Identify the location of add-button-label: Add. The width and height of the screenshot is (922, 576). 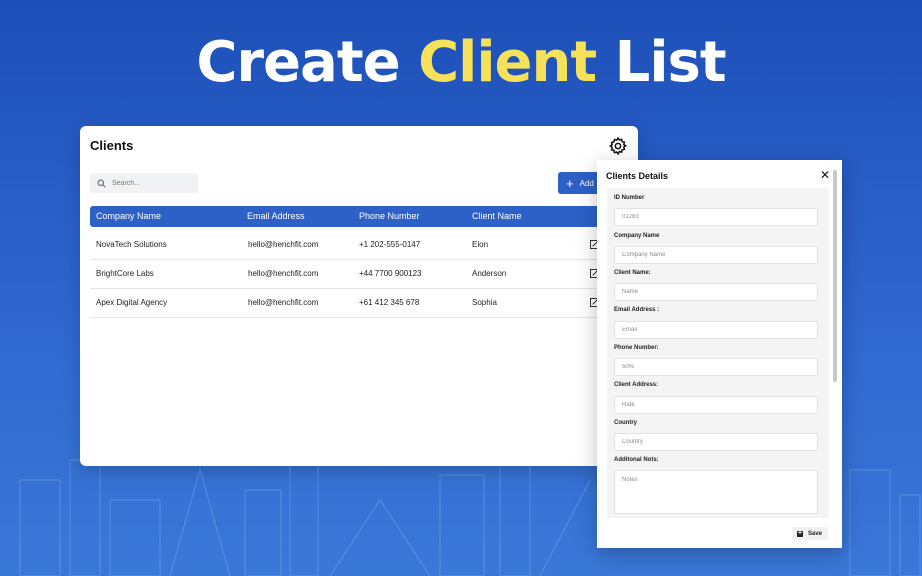
(586, 183).